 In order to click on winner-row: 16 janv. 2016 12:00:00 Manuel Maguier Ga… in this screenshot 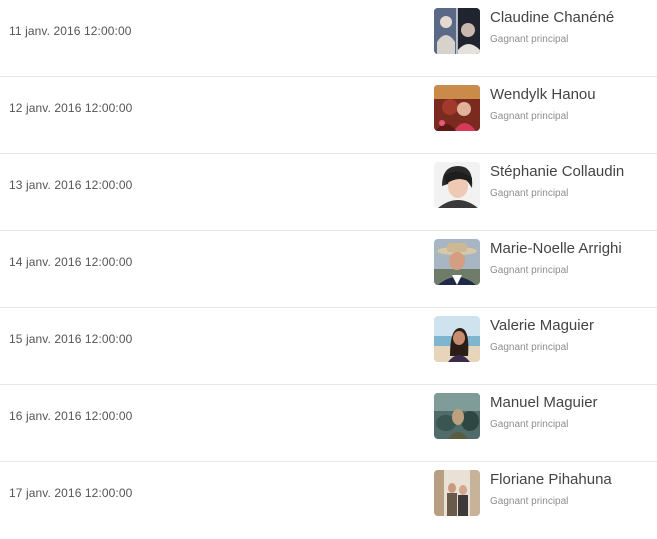, I will do `click(328, 423)`.